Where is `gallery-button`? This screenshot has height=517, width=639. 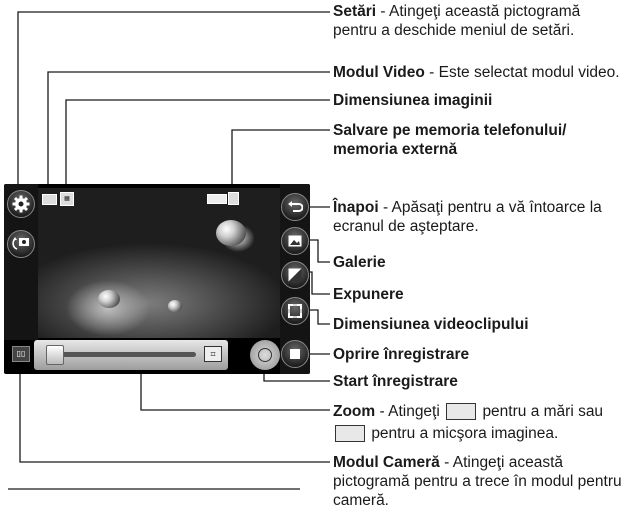 gallery-button is located at coordinates (295, 241).